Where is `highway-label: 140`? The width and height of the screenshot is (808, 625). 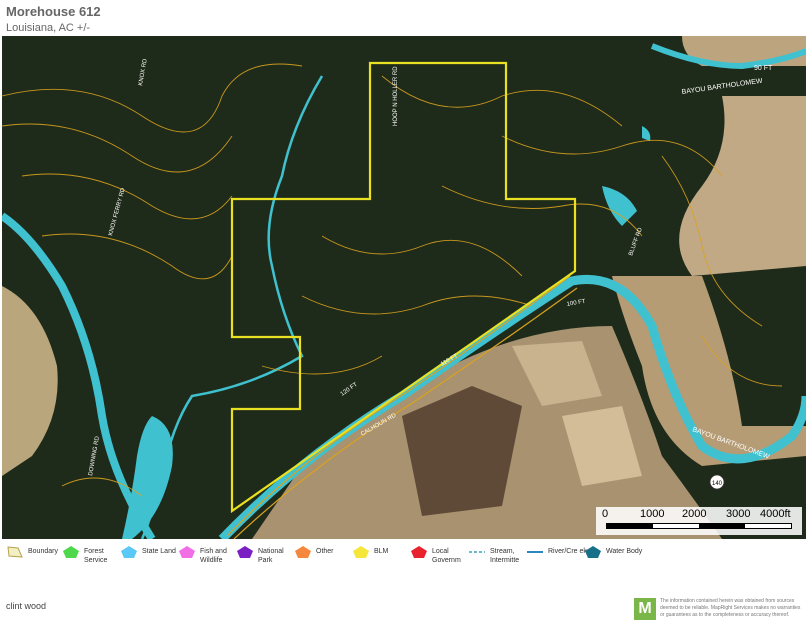 highway-label: 140 is located at coordinates (717, 484).